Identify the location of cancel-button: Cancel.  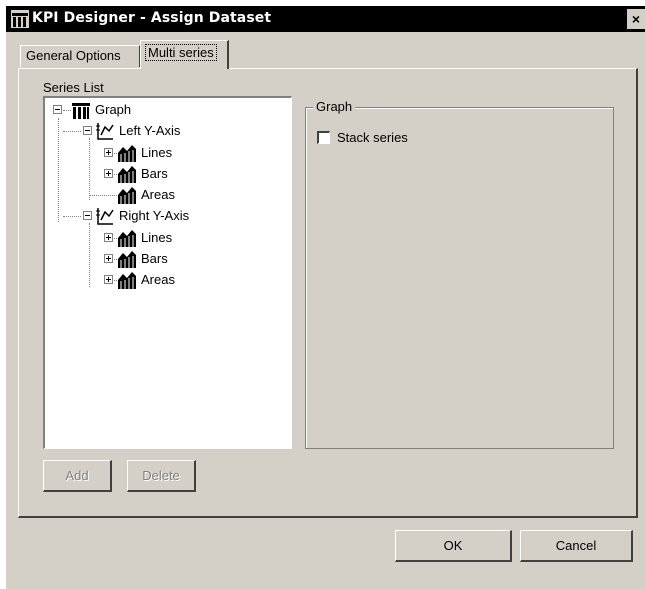
(576, 546).